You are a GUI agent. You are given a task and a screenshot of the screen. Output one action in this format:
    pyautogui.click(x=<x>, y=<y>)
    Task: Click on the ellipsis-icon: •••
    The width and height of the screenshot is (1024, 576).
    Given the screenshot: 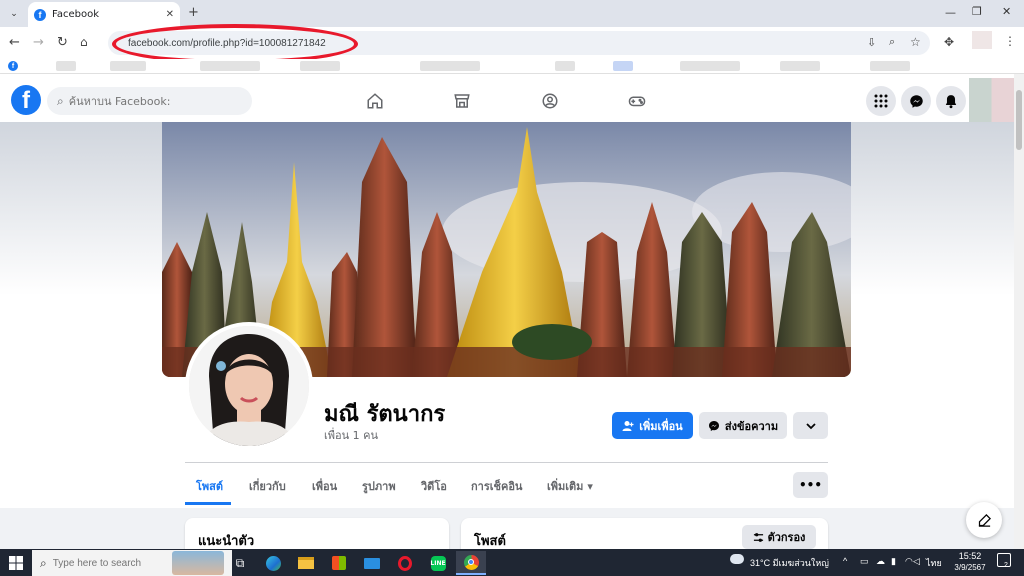 What is the action you would take?
    pyautogui.click(x=810, y=485)
    